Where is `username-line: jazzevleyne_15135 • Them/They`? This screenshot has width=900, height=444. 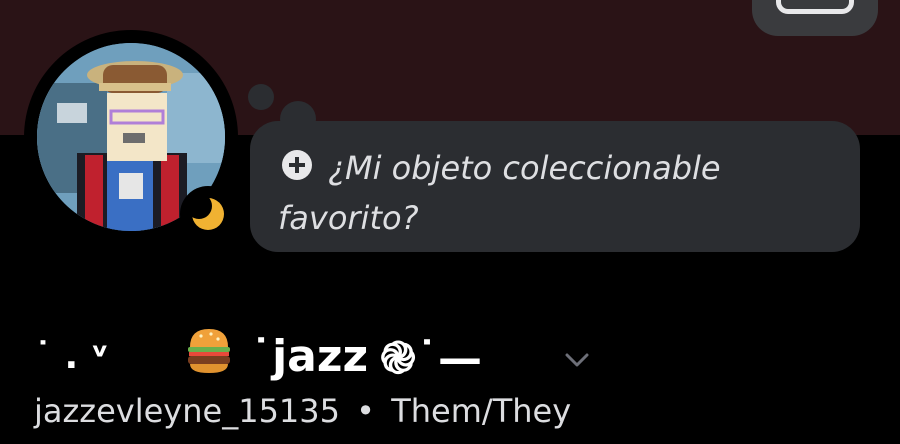
username-line: jazzevleyne_15135 • Them/They is located at coordinates (302, 411).